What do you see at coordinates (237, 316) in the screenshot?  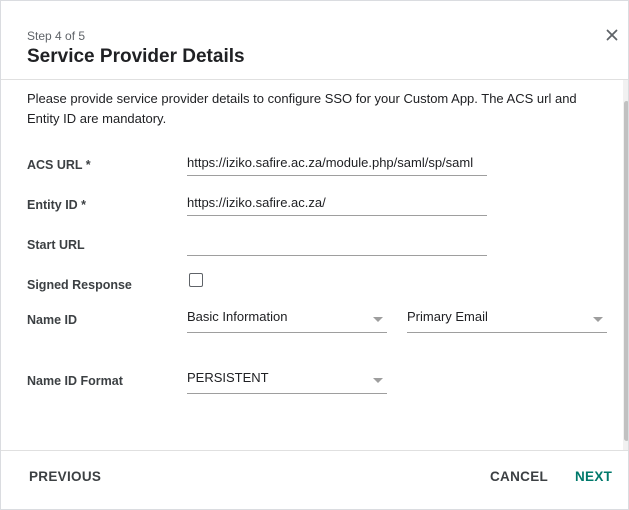 I see `name-id-category-value: Basic Information` at bounding box center [237, 316].